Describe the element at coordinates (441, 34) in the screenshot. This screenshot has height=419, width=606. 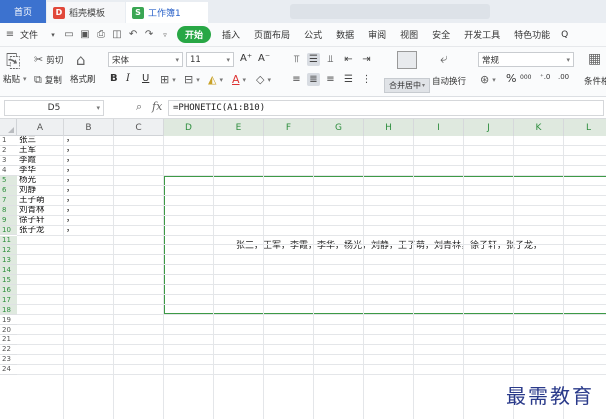
I see `menu-security: 安全` at that location.